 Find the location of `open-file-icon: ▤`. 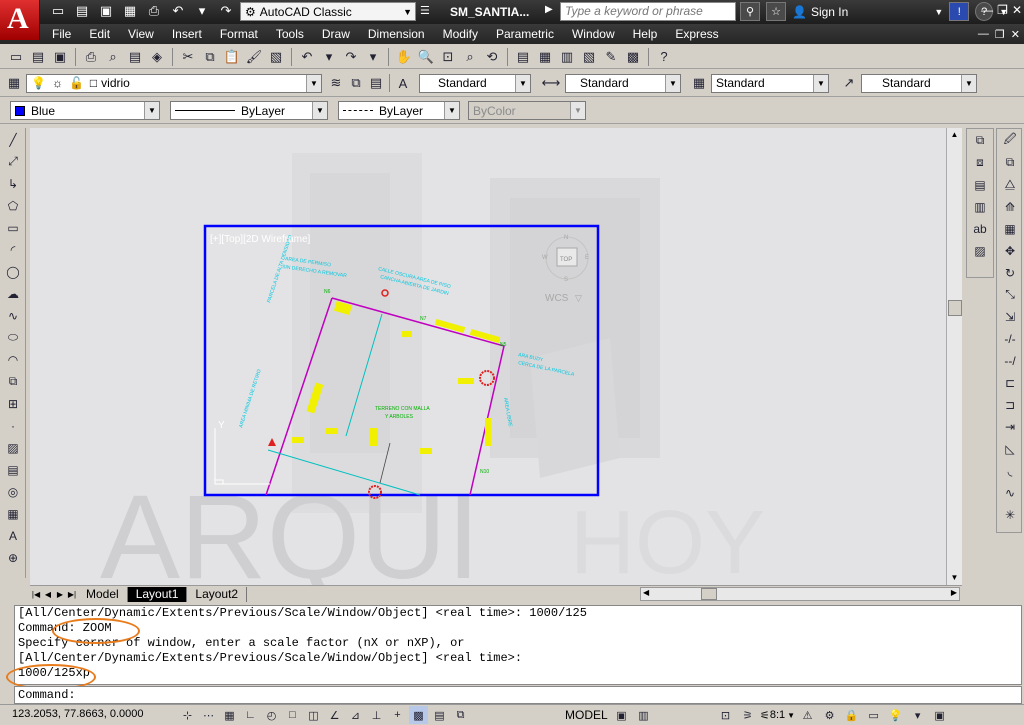

open-file-icon: ▤ is located at coordinates (82, 11).